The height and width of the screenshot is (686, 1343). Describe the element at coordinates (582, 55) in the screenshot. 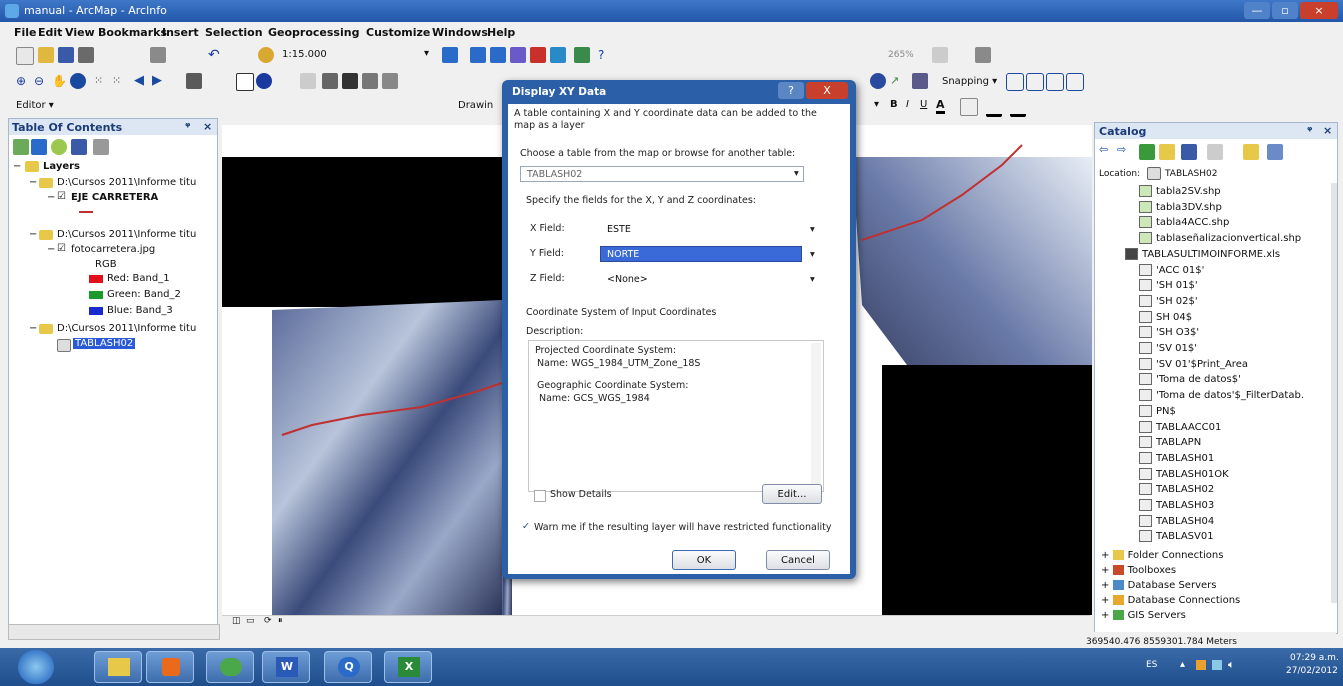

I see `model-builder-icon` at that location.